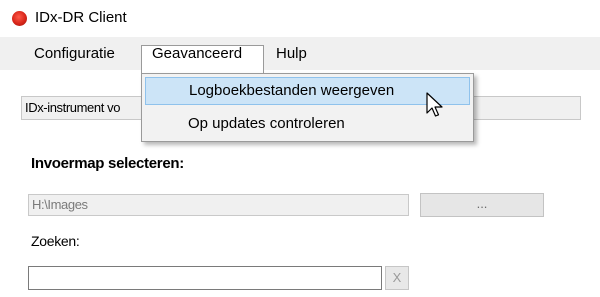  Describe the element at coordinates (218, 205) in the screenshot. I see `input-folder-path-field: H:\Images` at that location.